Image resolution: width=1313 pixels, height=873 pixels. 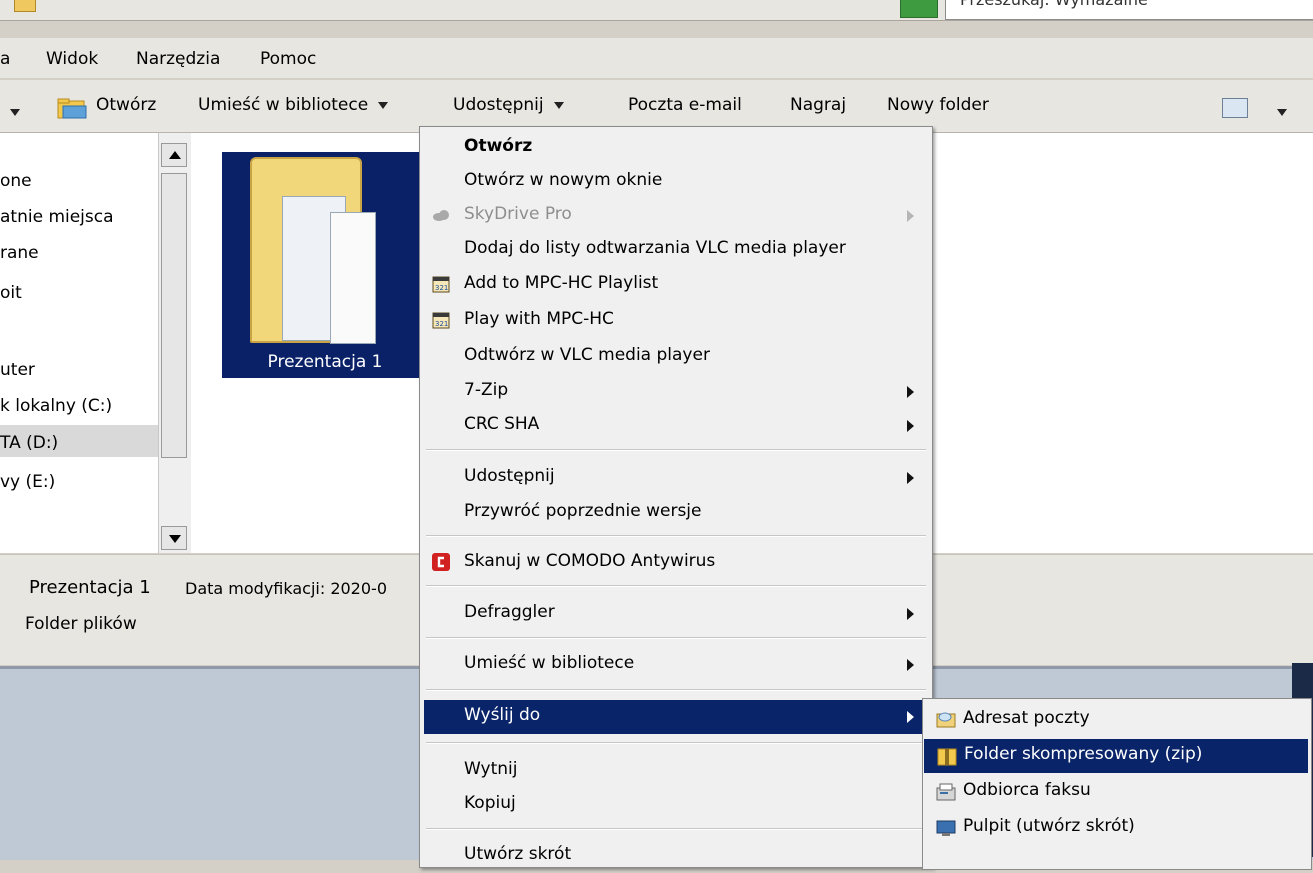 I want to click on fax-icon, so click(x=946, y=792).